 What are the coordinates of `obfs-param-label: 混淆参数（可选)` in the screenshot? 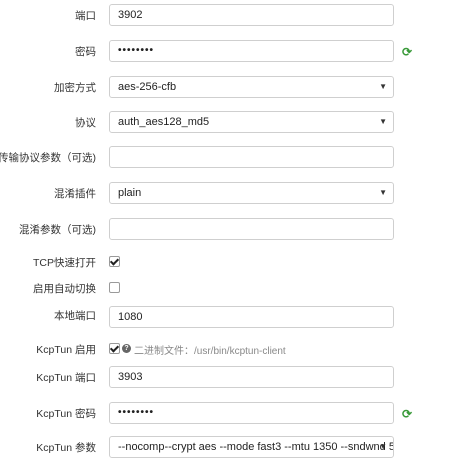 It's located at (57, 230).